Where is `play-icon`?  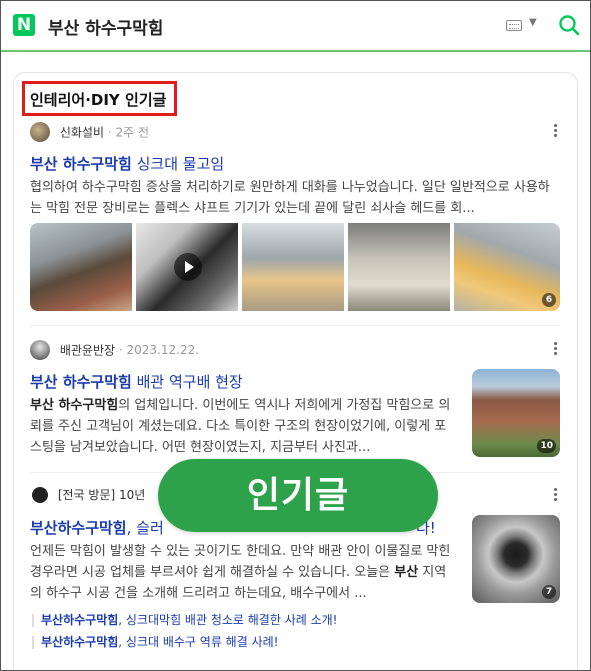 play-icon is located at coordinates (188, 267).